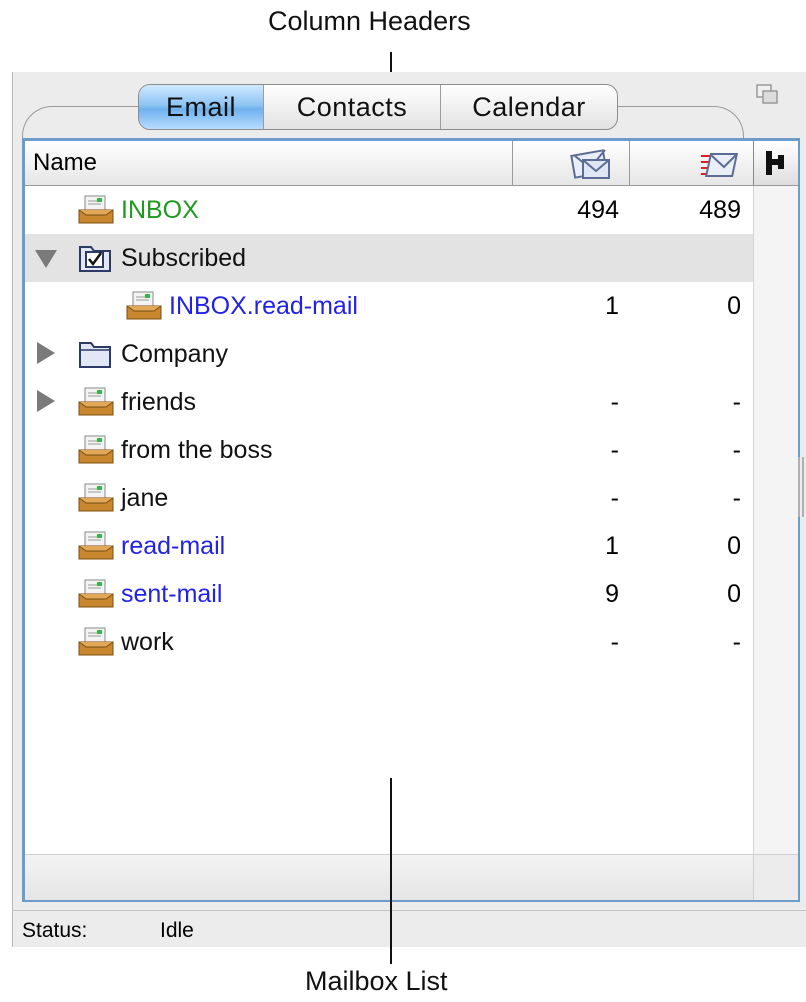  What do you see at coordinates (352, 107) in the screenshot?
I see `tab-contacts: Contacts` at bounding box center [352, 107].